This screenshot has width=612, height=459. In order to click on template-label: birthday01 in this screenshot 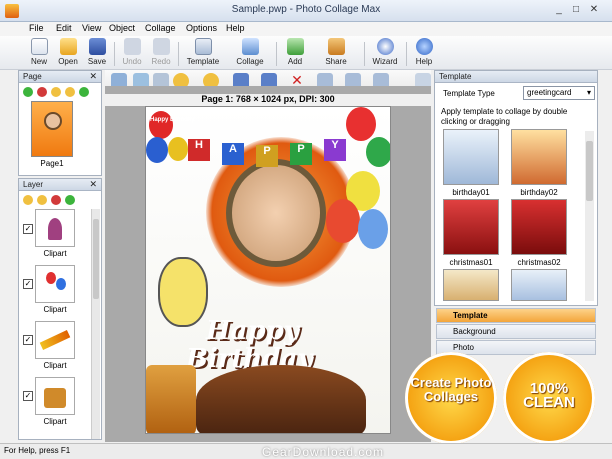, I will do `click(471, 192)`.